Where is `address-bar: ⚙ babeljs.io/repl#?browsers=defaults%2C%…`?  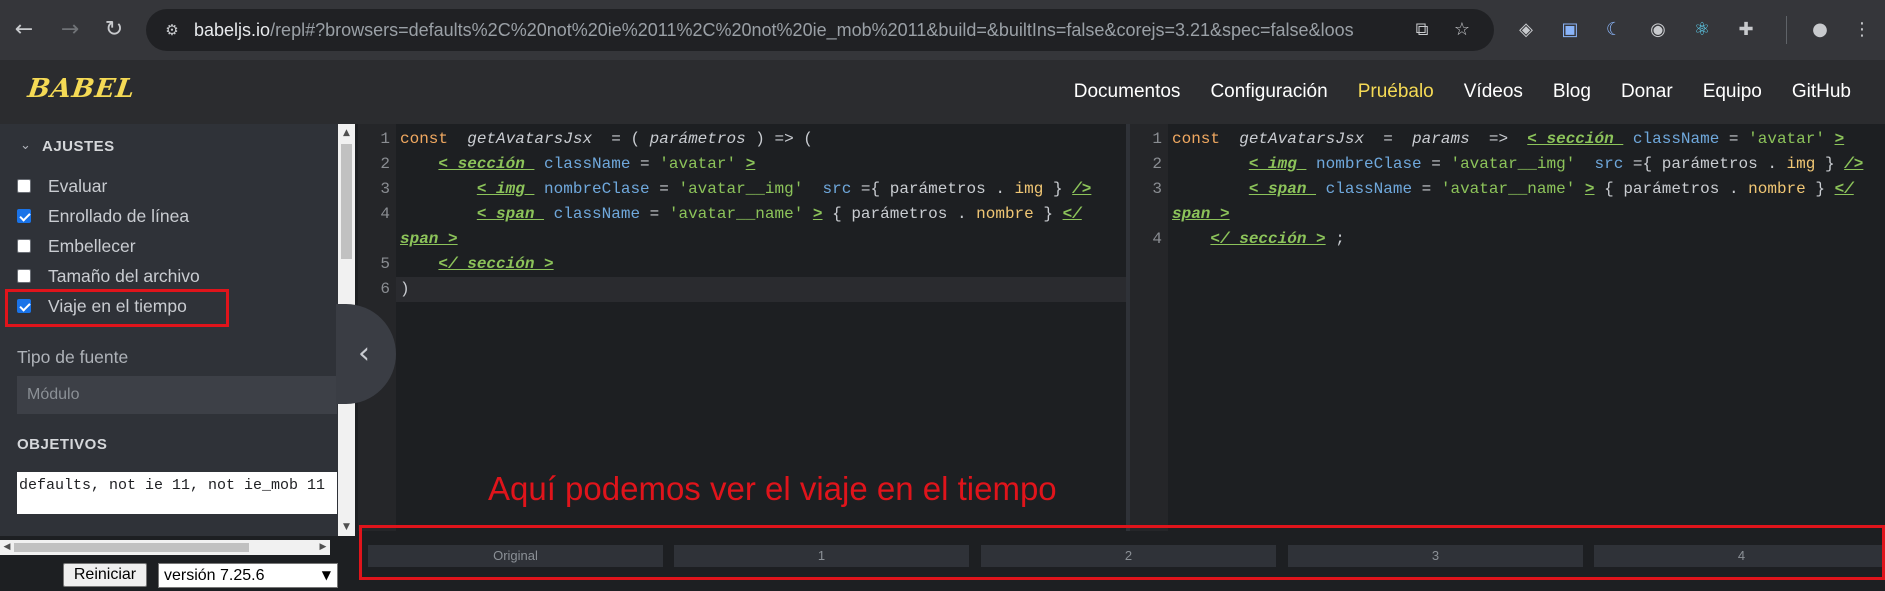 address-bar: ⚙ babeljs.io/repl#?browsers=defaults%2C%… is located at coordinates (820, 30).